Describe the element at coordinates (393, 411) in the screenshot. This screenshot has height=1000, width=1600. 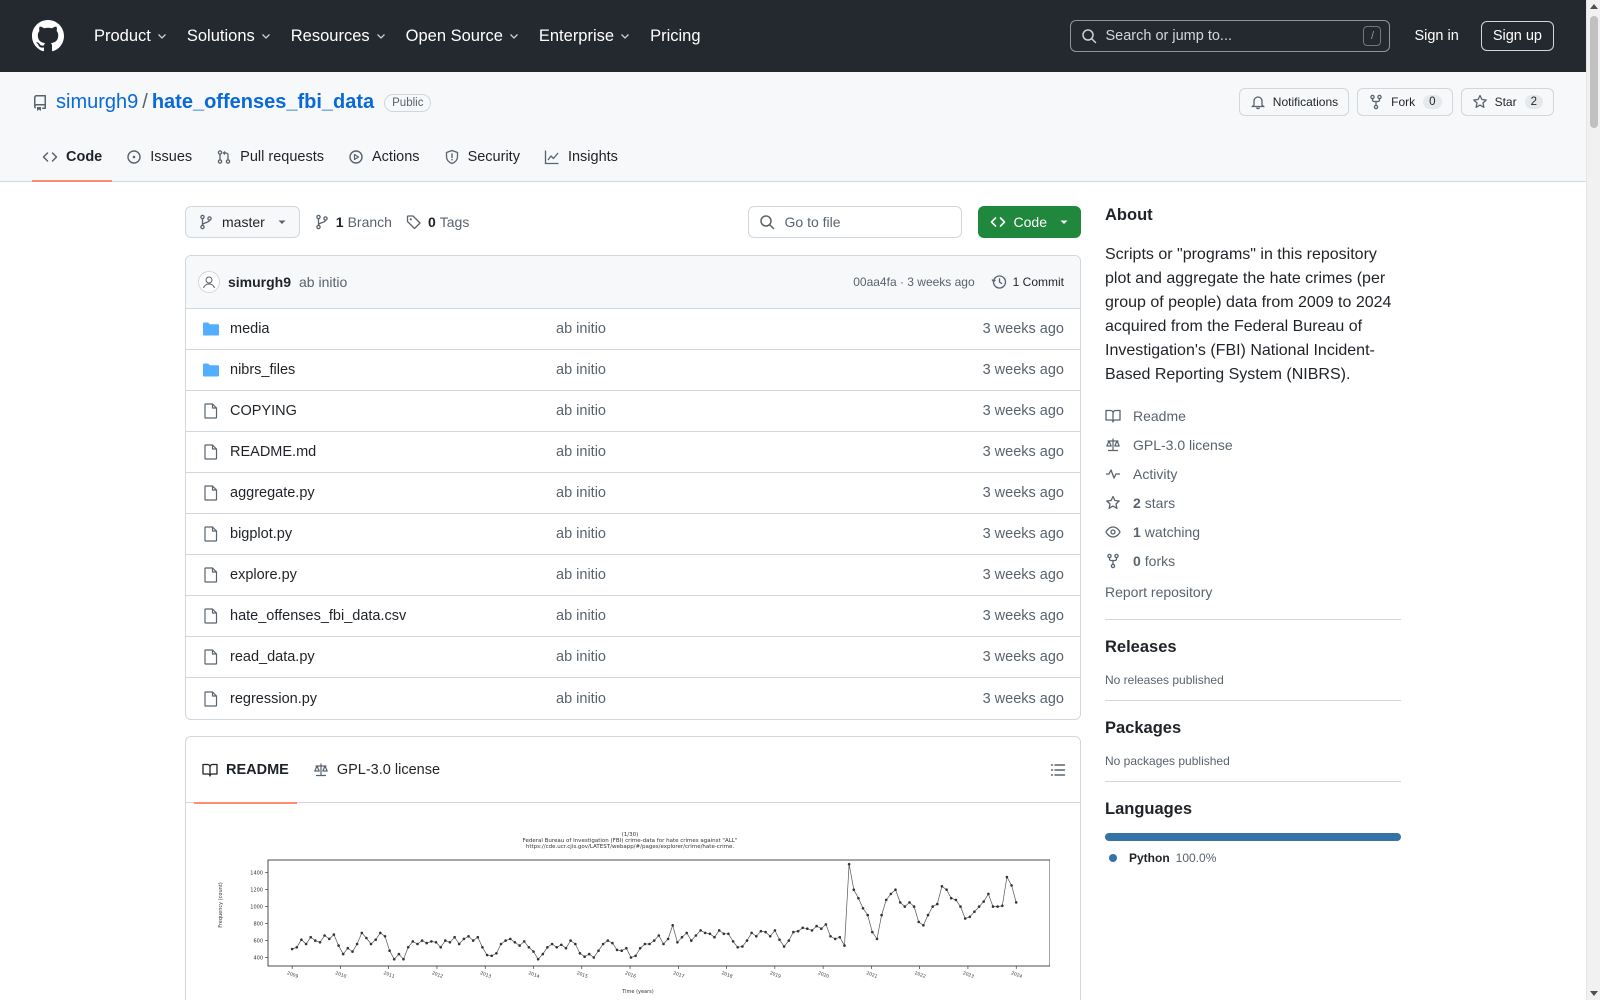
I see `file-name-link: COPYING` at that location.